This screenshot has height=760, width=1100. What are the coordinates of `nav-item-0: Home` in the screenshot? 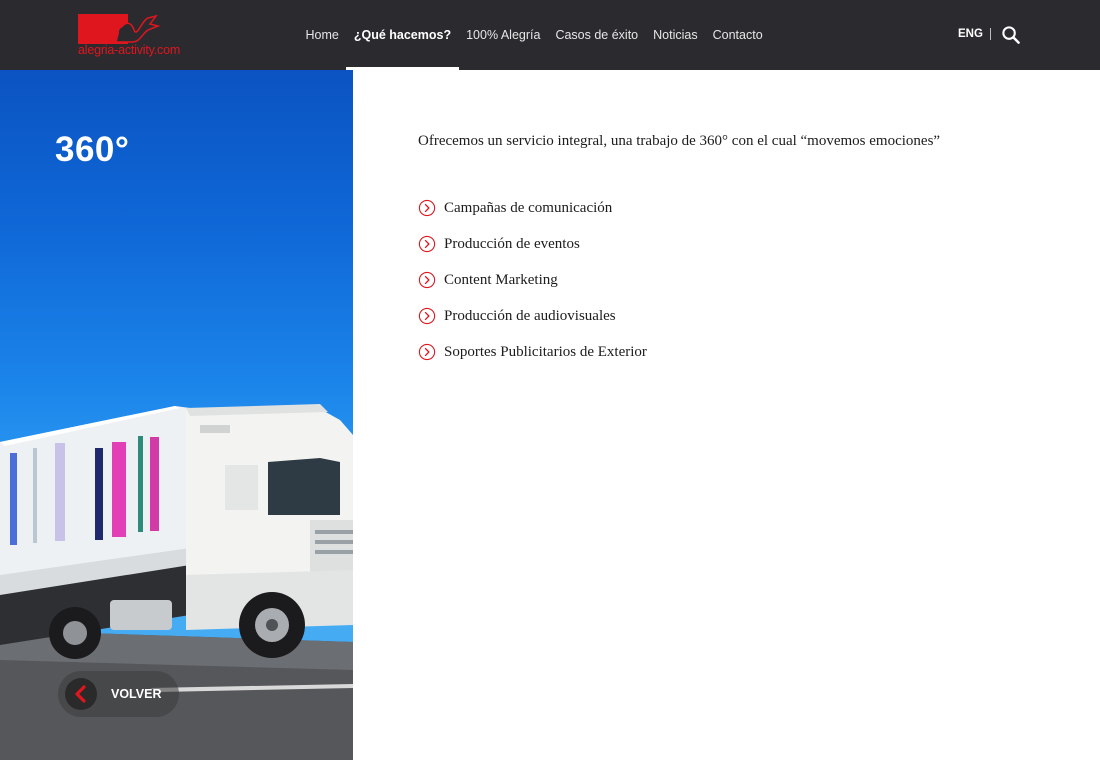 It's located at (322, 35).